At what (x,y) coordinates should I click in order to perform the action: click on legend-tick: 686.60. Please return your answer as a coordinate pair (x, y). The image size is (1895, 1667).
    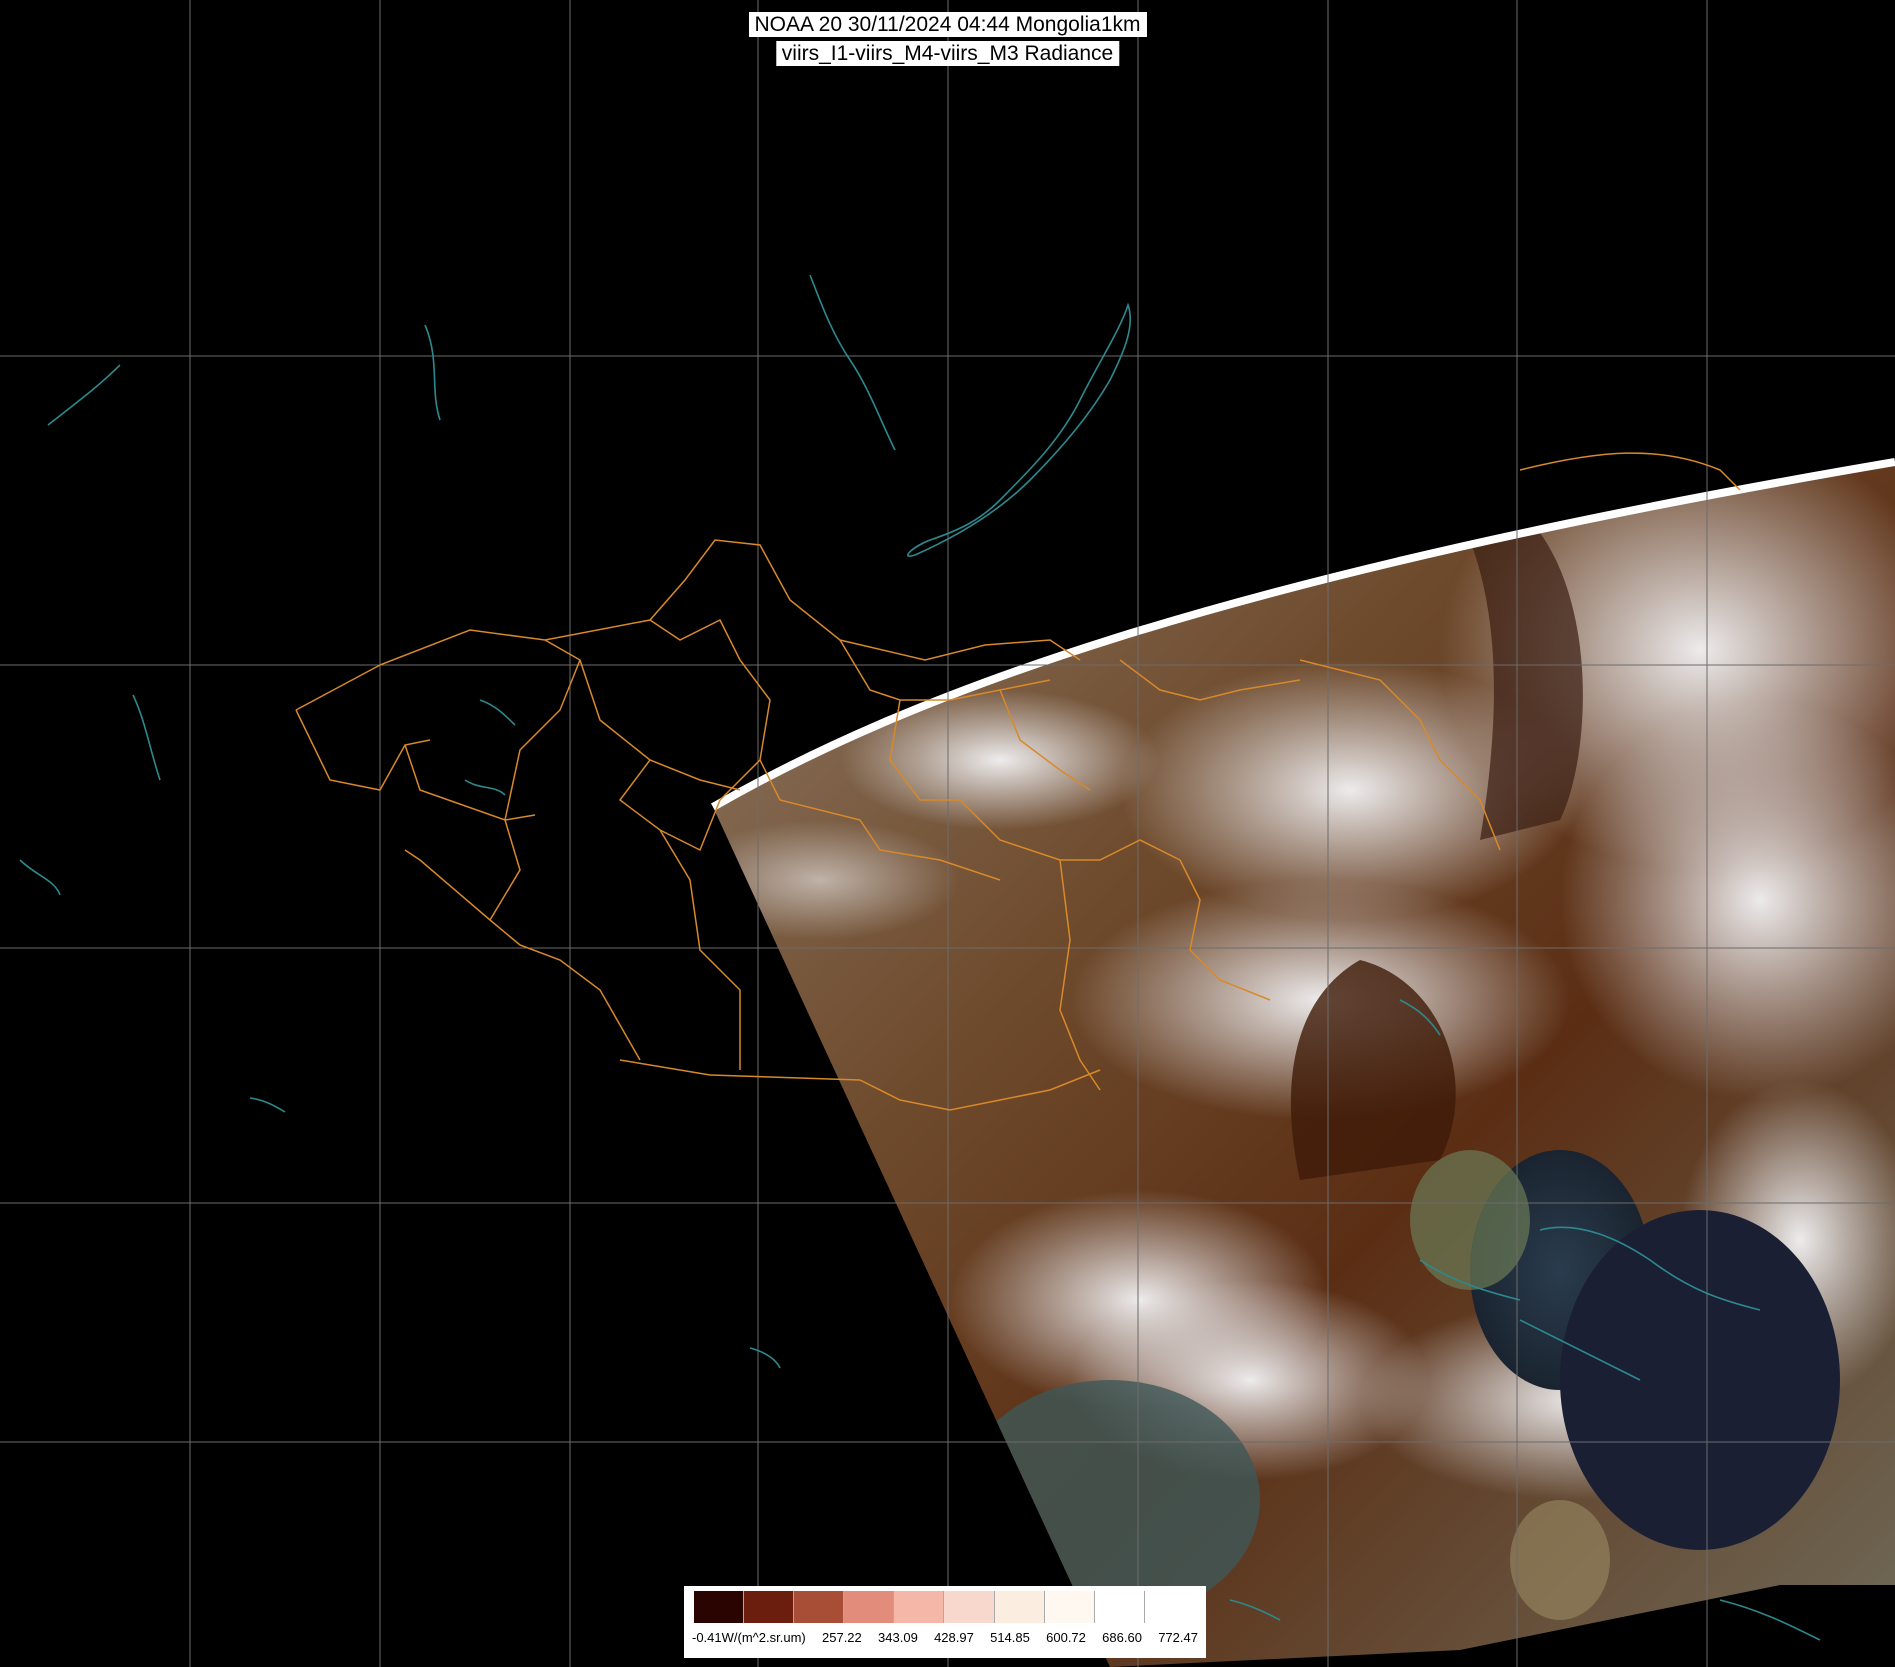
    Looking at the image, I should click on (1122, 1637).